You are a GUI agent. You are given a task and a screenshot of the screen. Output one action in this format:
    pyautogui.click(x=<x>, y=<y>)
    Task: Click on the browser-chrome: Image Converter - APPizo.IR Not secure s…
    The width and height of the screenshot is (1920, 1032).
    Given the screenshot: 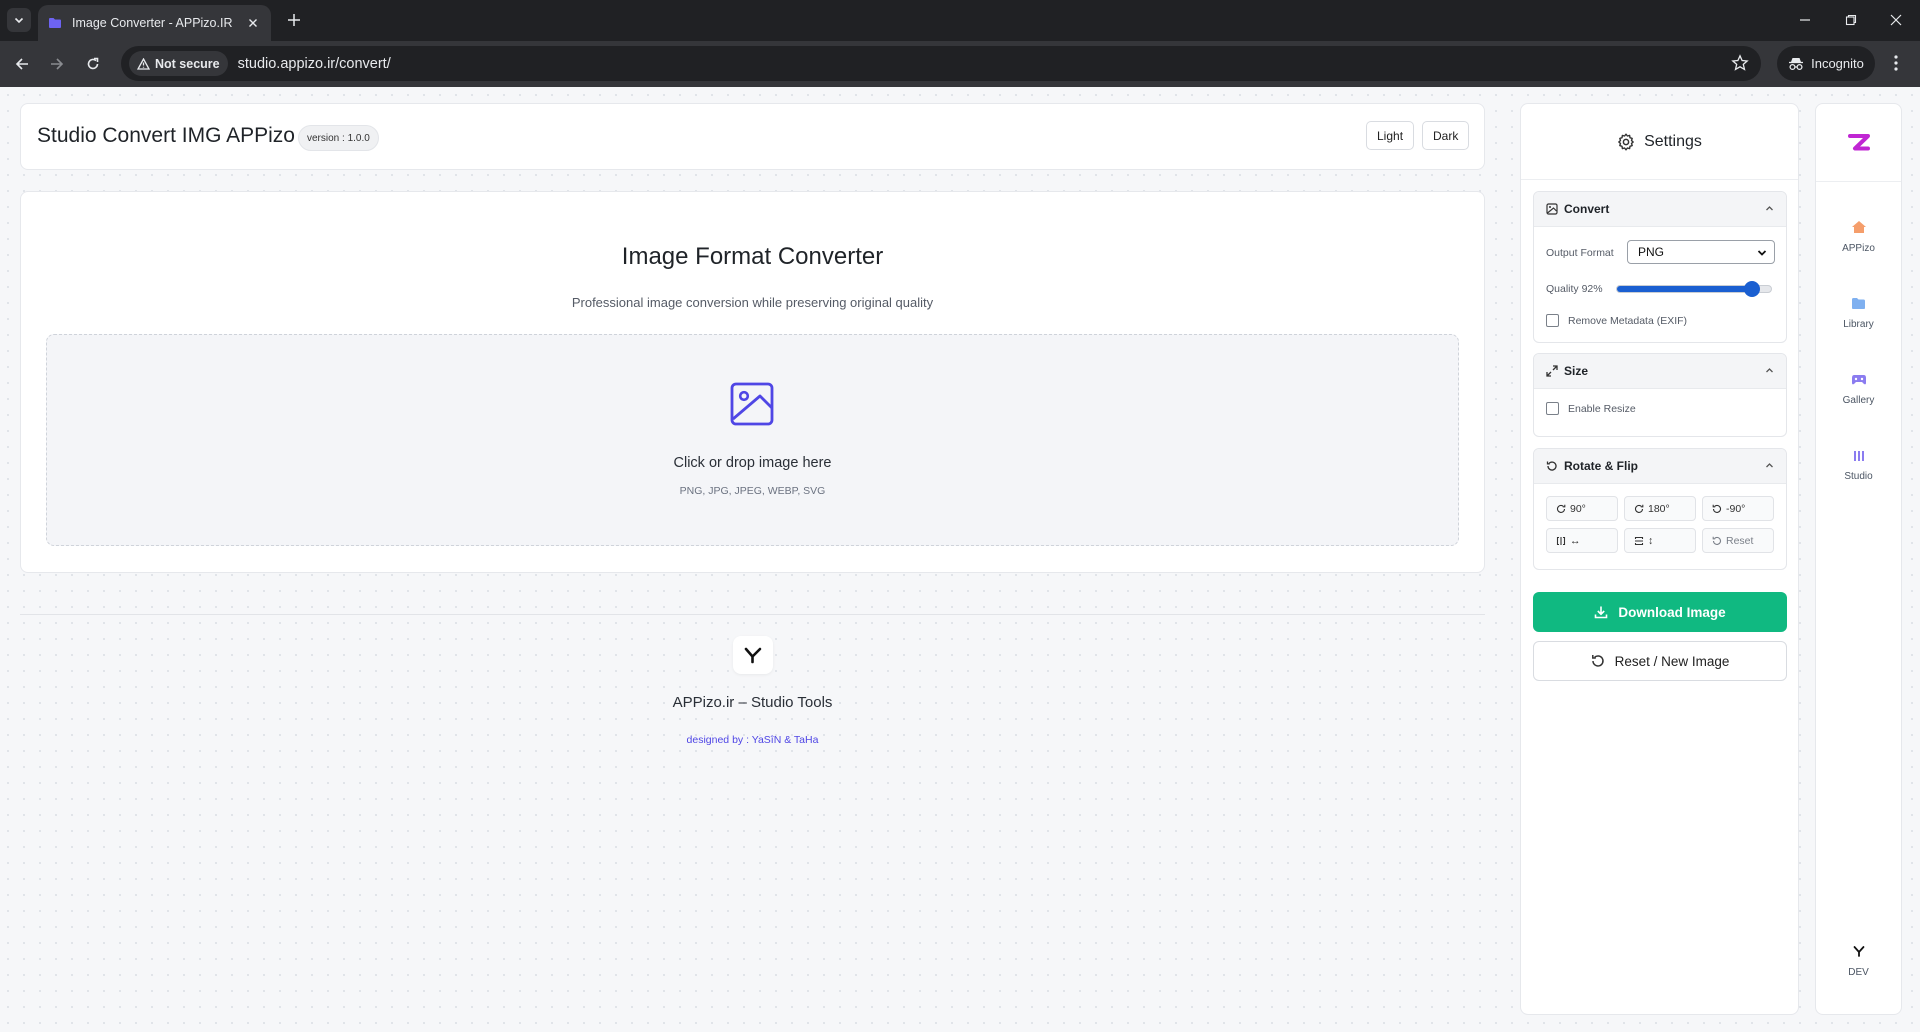 What is the action you would take?
    pyautogui.click(x=960, y=43)
    